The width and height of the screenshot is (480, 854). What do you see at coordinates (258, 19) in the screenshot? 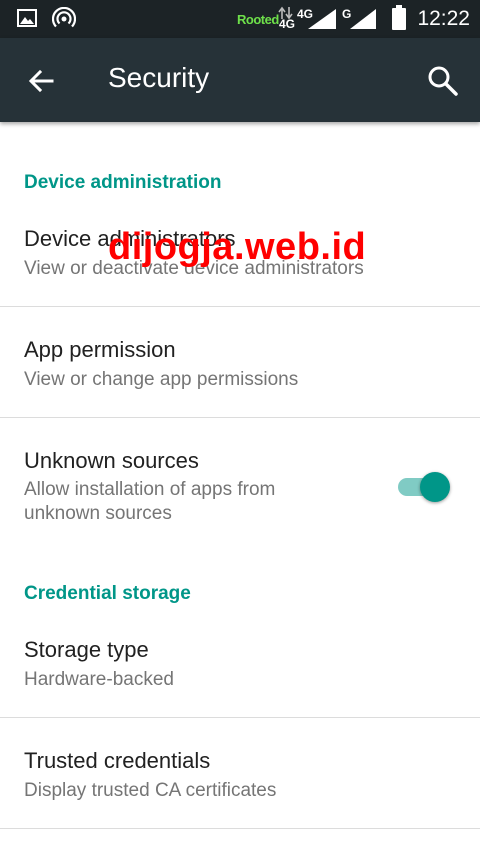
I see `rooted-label: Rooted` at bounding box center [258, 19].